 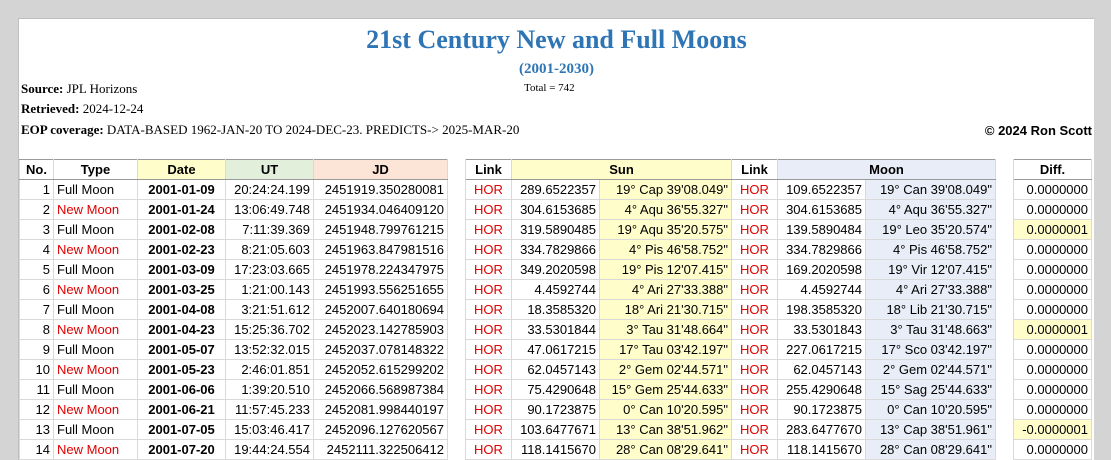 What do you see at coordinates (36, 209) in the screenshot?
I see `row-number: 2` at bounding box center [36, 209].